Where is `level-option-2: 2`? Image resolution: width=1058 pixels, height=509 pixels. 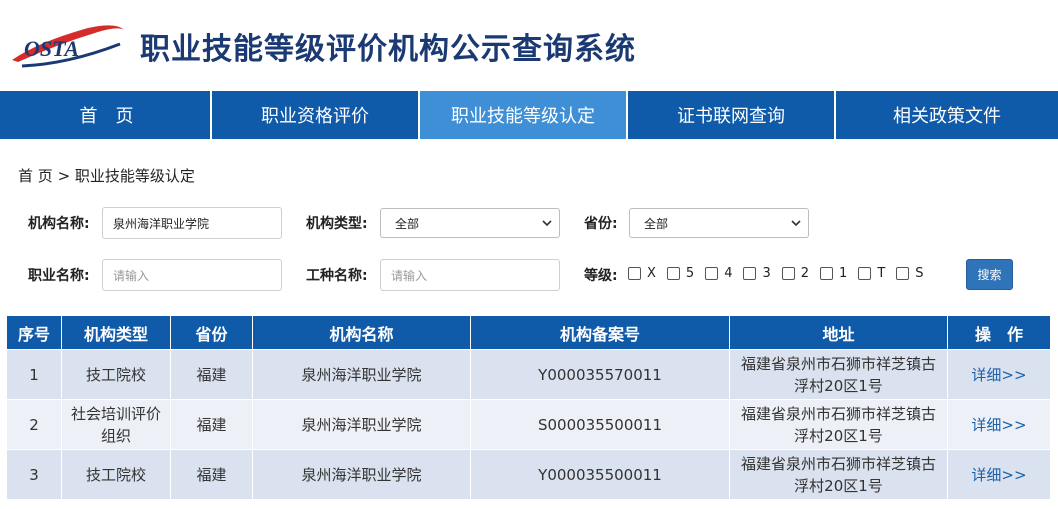 level-option-2: 2 is located at coordinates (795, 273).